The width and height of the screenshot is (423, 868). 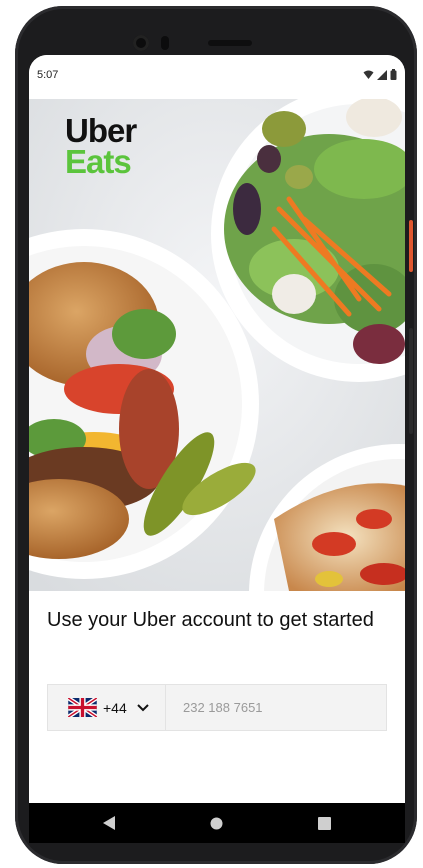 I want to click on android-nav-bar, so click(x=217, y=823).